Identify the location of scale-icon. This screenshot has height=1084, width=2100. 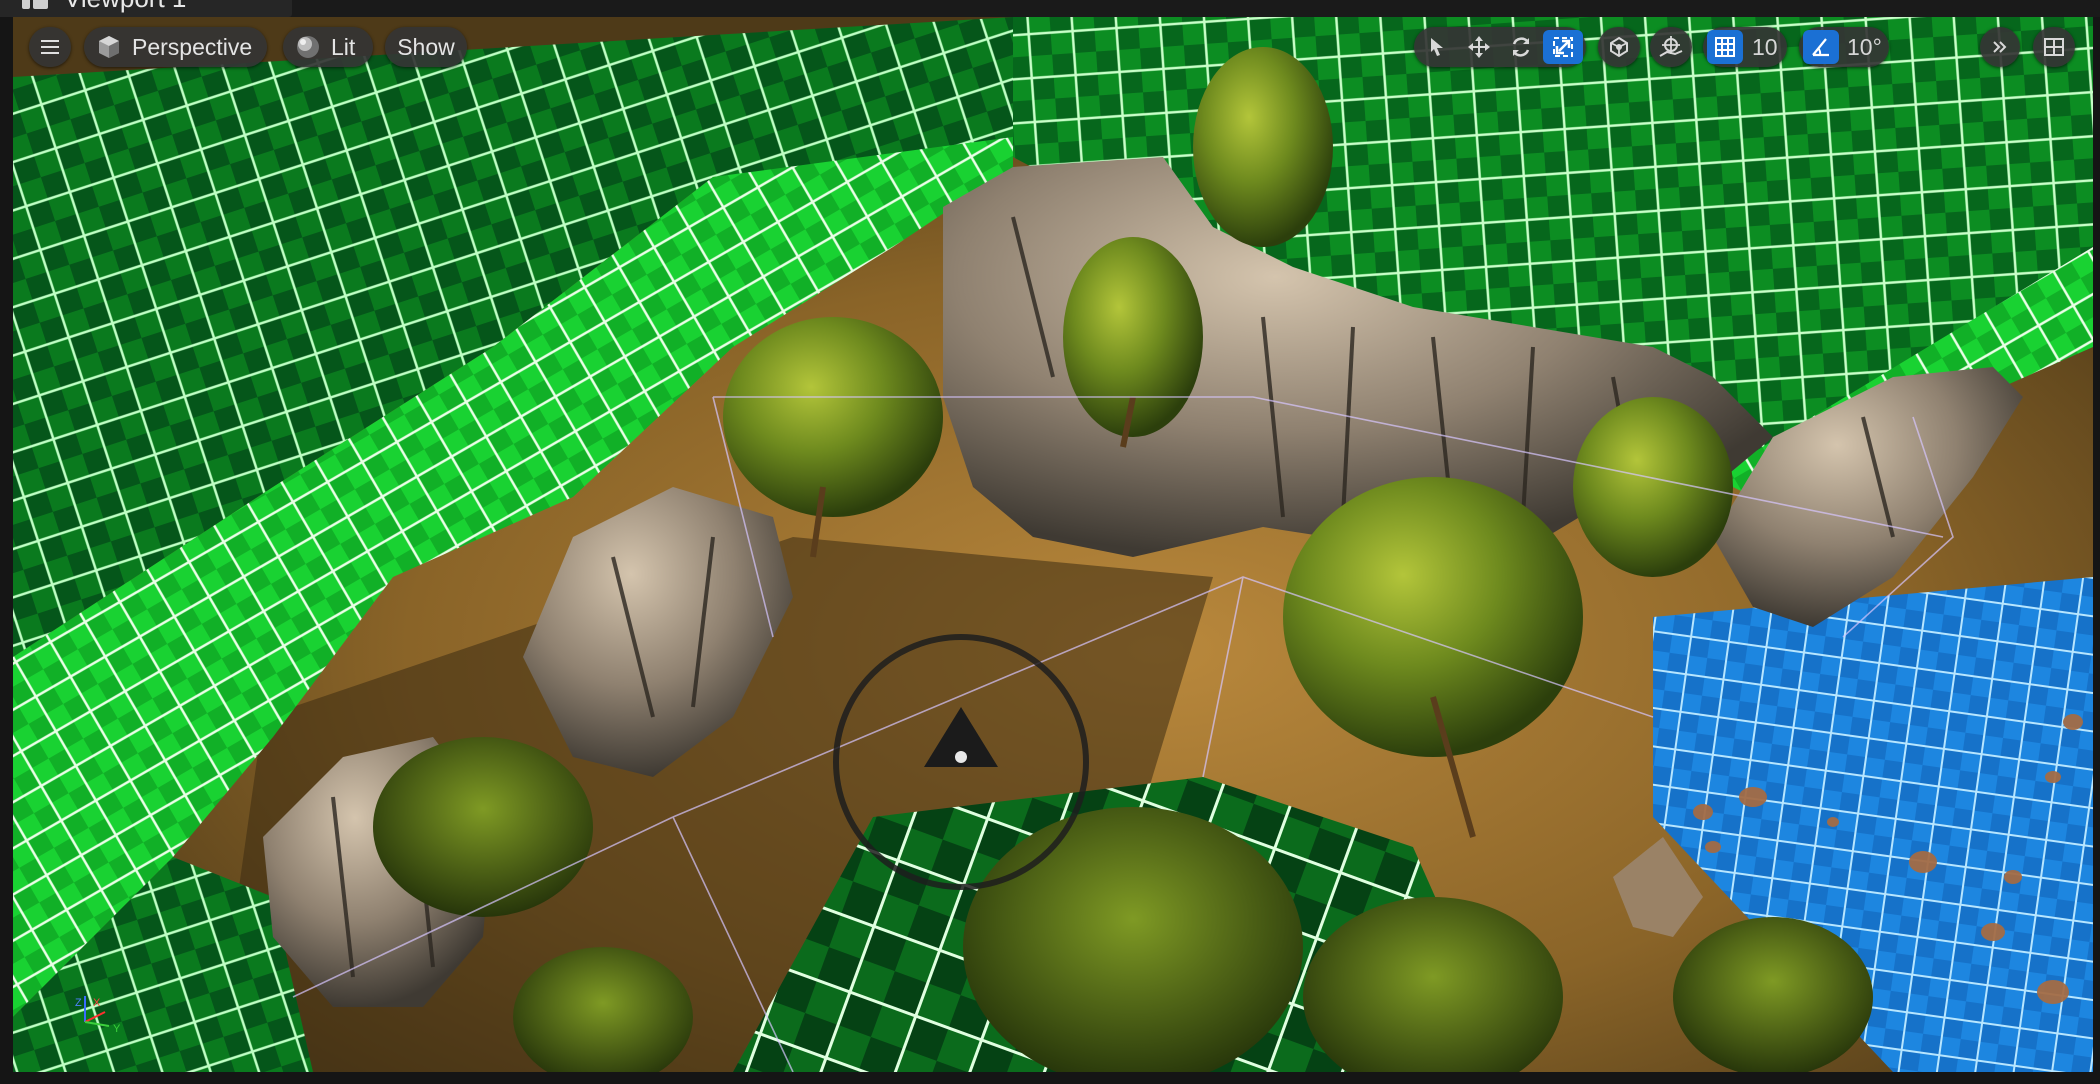
(1563, 47).